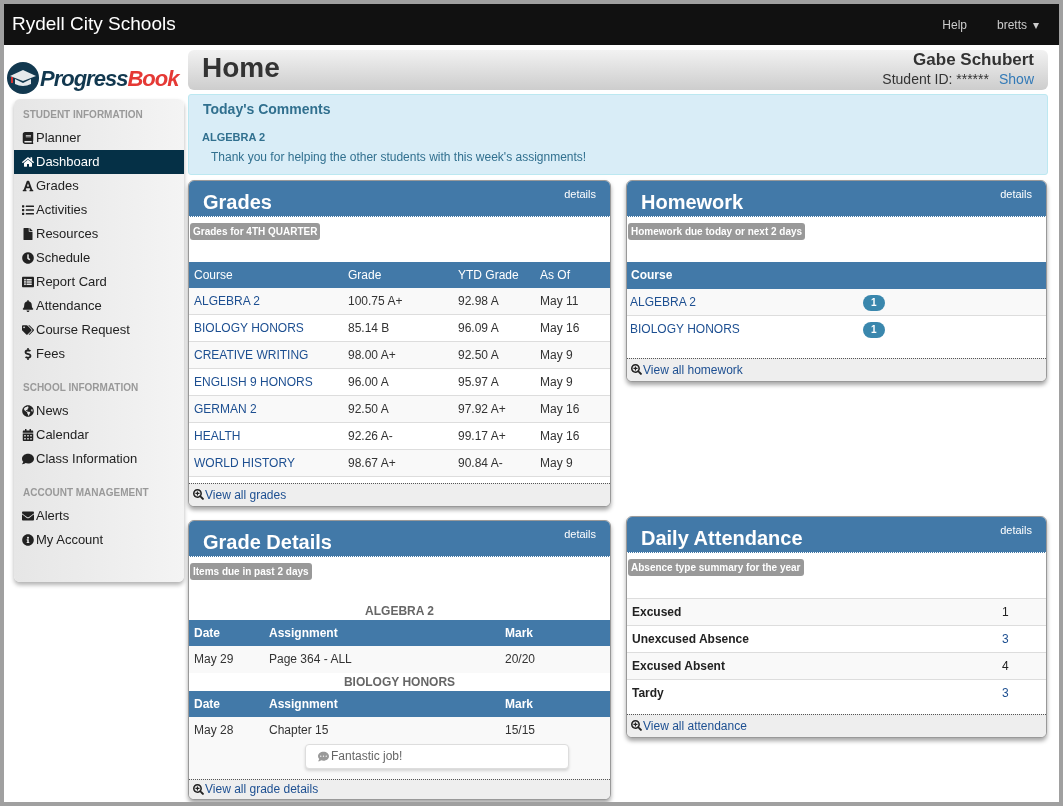  Describe the element at coordinates (28, 162) in the screenshot. I see `home-icon` at that location.